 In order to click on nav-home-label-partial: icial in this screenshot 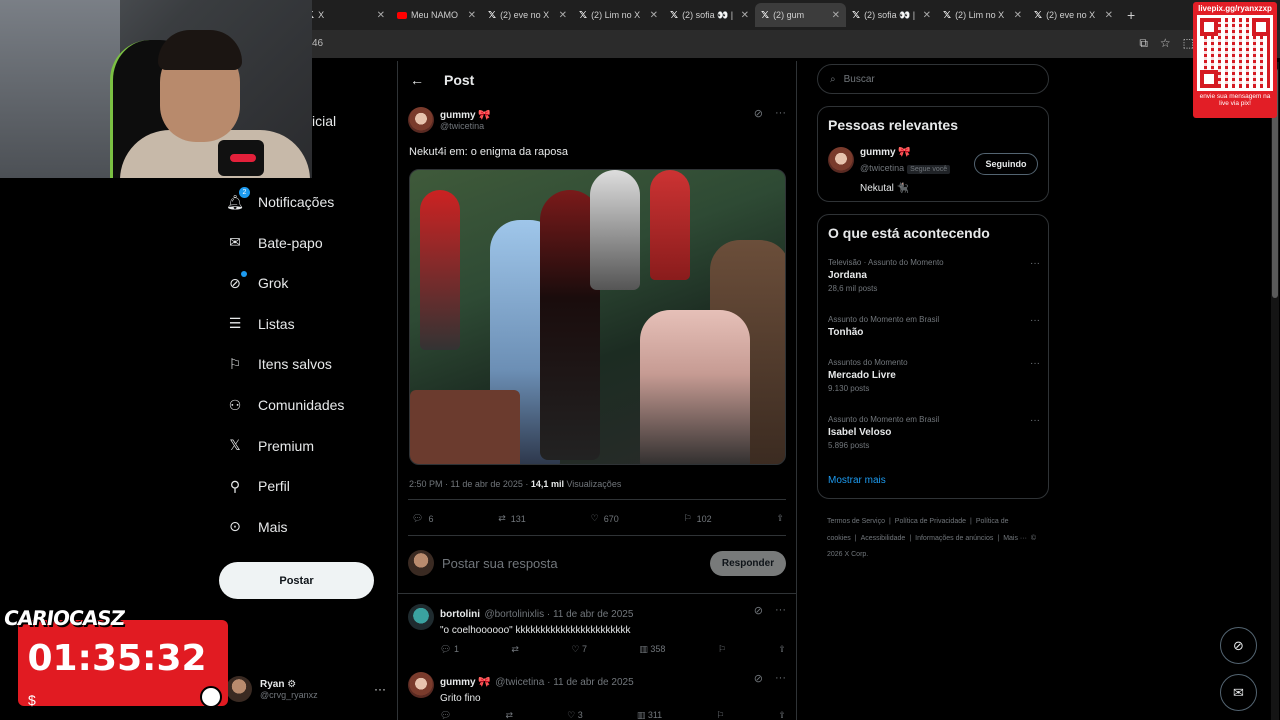, I will do `click(324, 121)`.